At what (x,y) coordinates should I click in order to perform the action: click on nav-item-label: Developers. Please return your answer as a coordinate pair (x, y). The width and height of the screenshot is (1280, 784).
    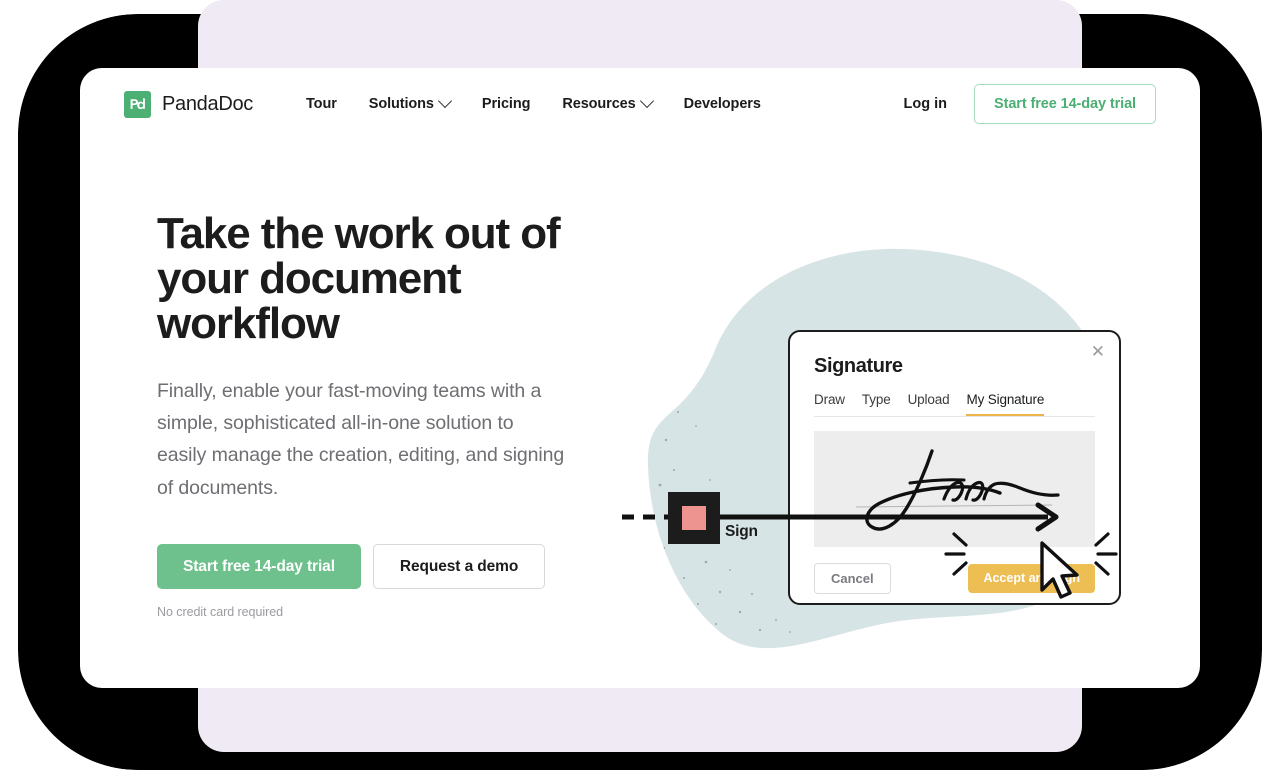
    Looking at the image, I should click on (722, 104).